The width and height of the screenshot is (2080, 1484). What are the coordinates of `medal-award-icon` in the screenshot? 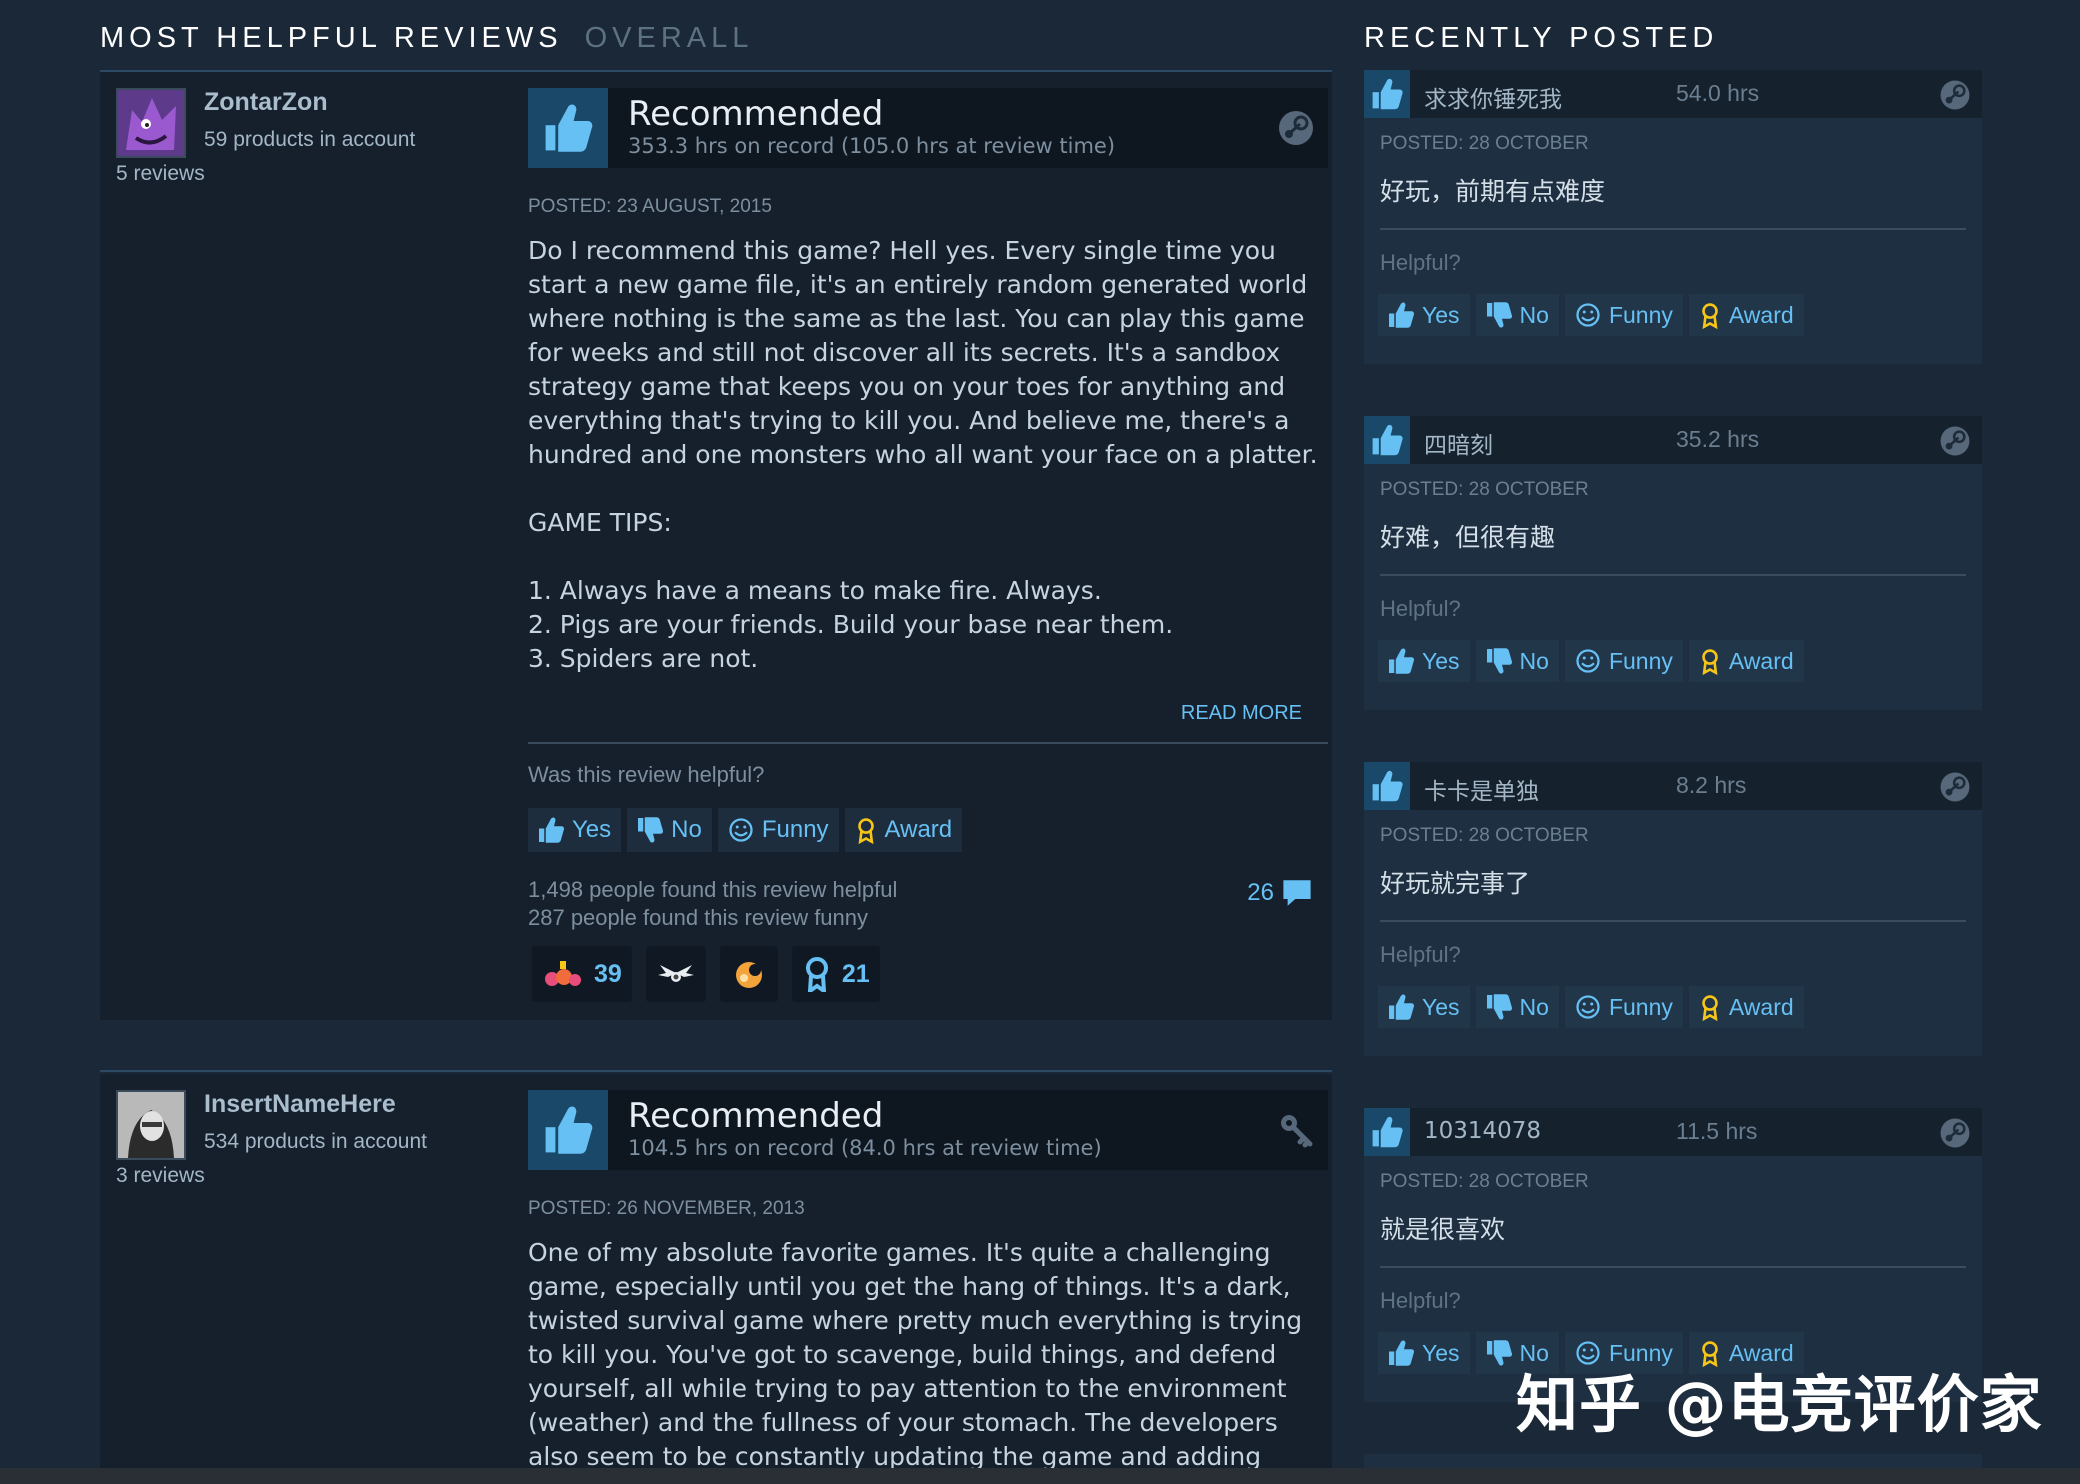 It's located at (816, 974).